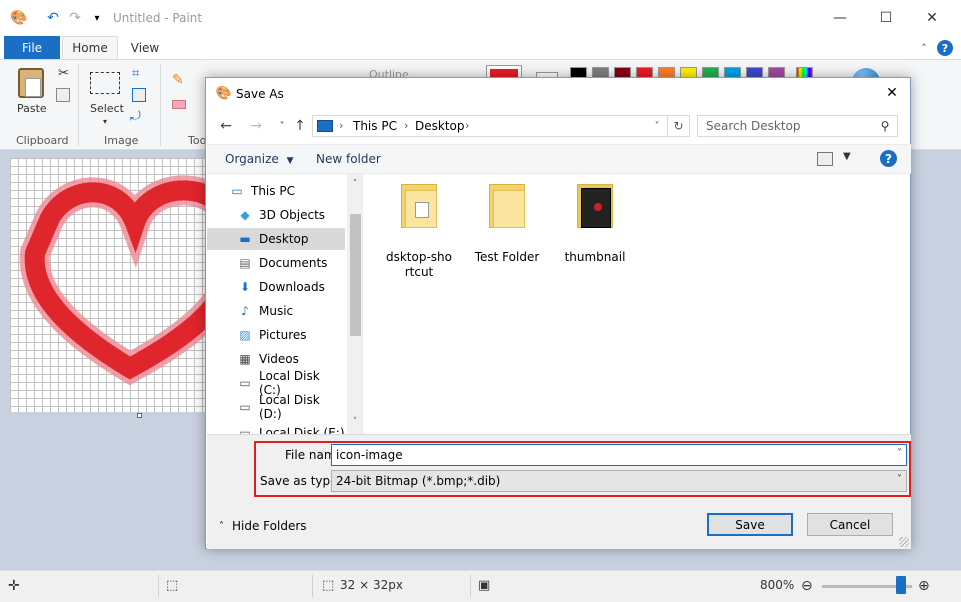 This screenshot has width=961, height=602. I want to click on tab-view: View, so click(145, 47).